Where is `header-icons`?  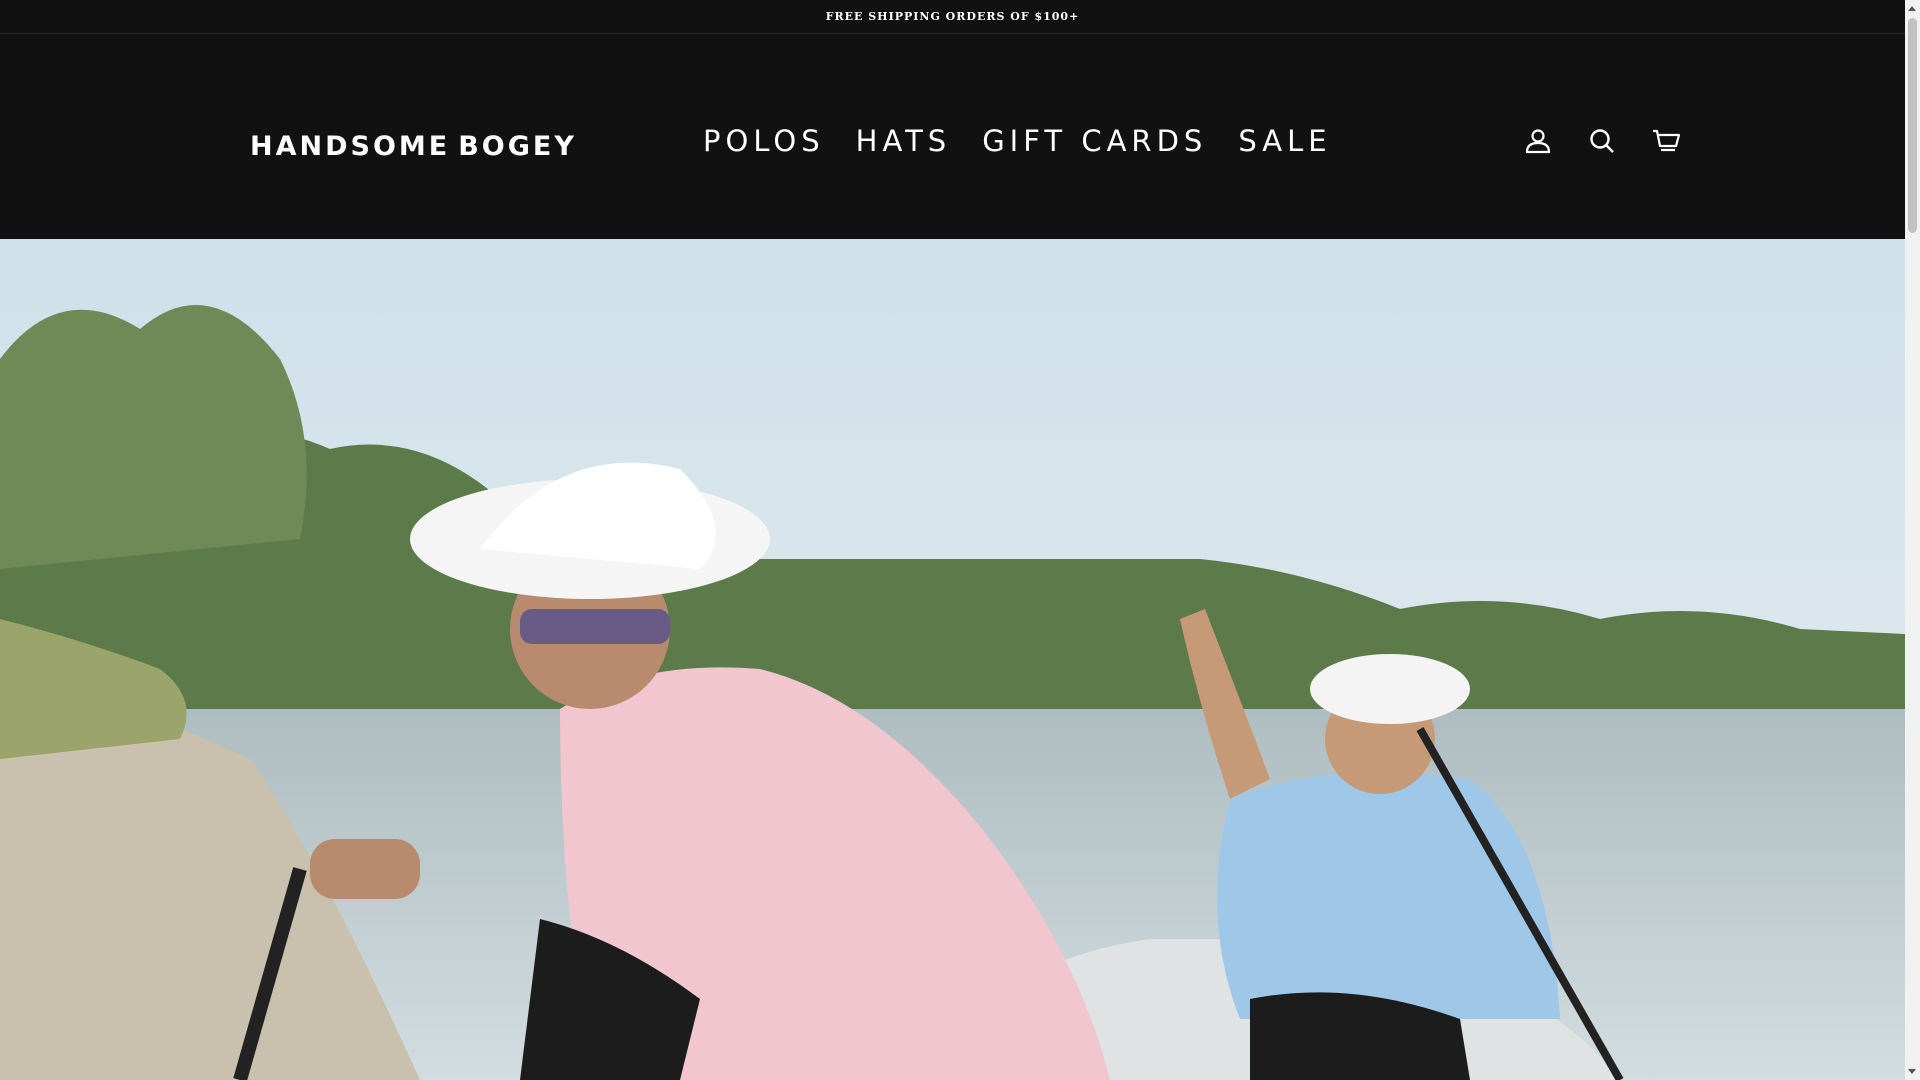
header-icons is located at coordinates (1602, 141).